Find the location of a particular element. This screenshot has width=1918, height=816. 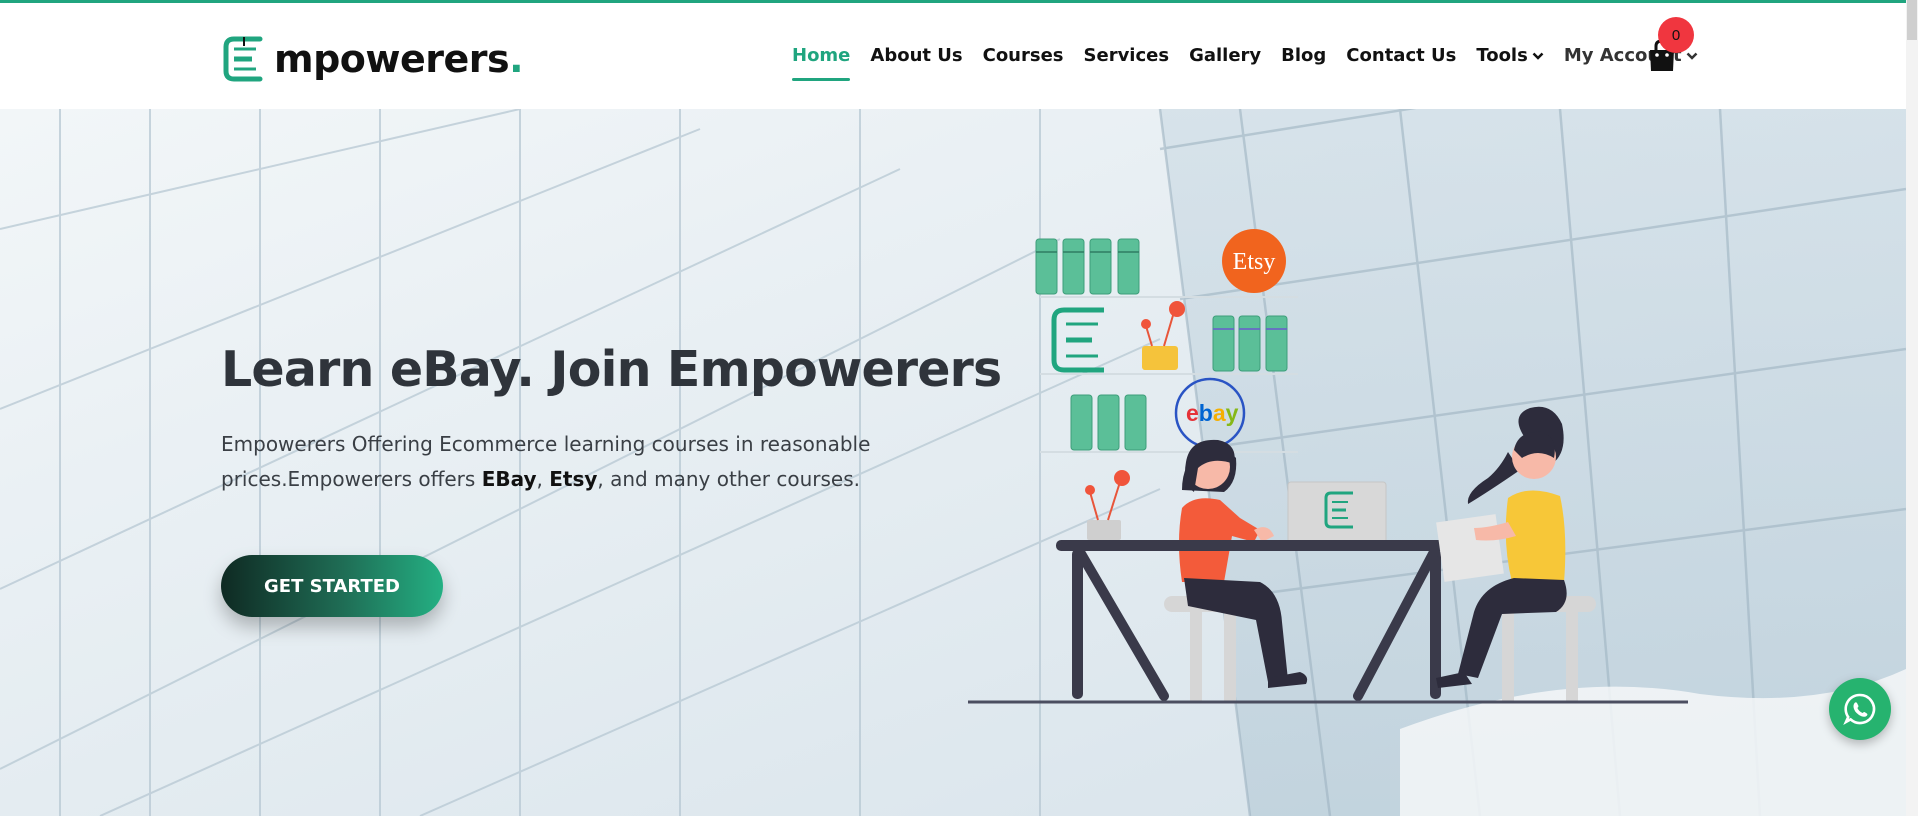

nav-services: Services is located at coordinates (1127, 55).